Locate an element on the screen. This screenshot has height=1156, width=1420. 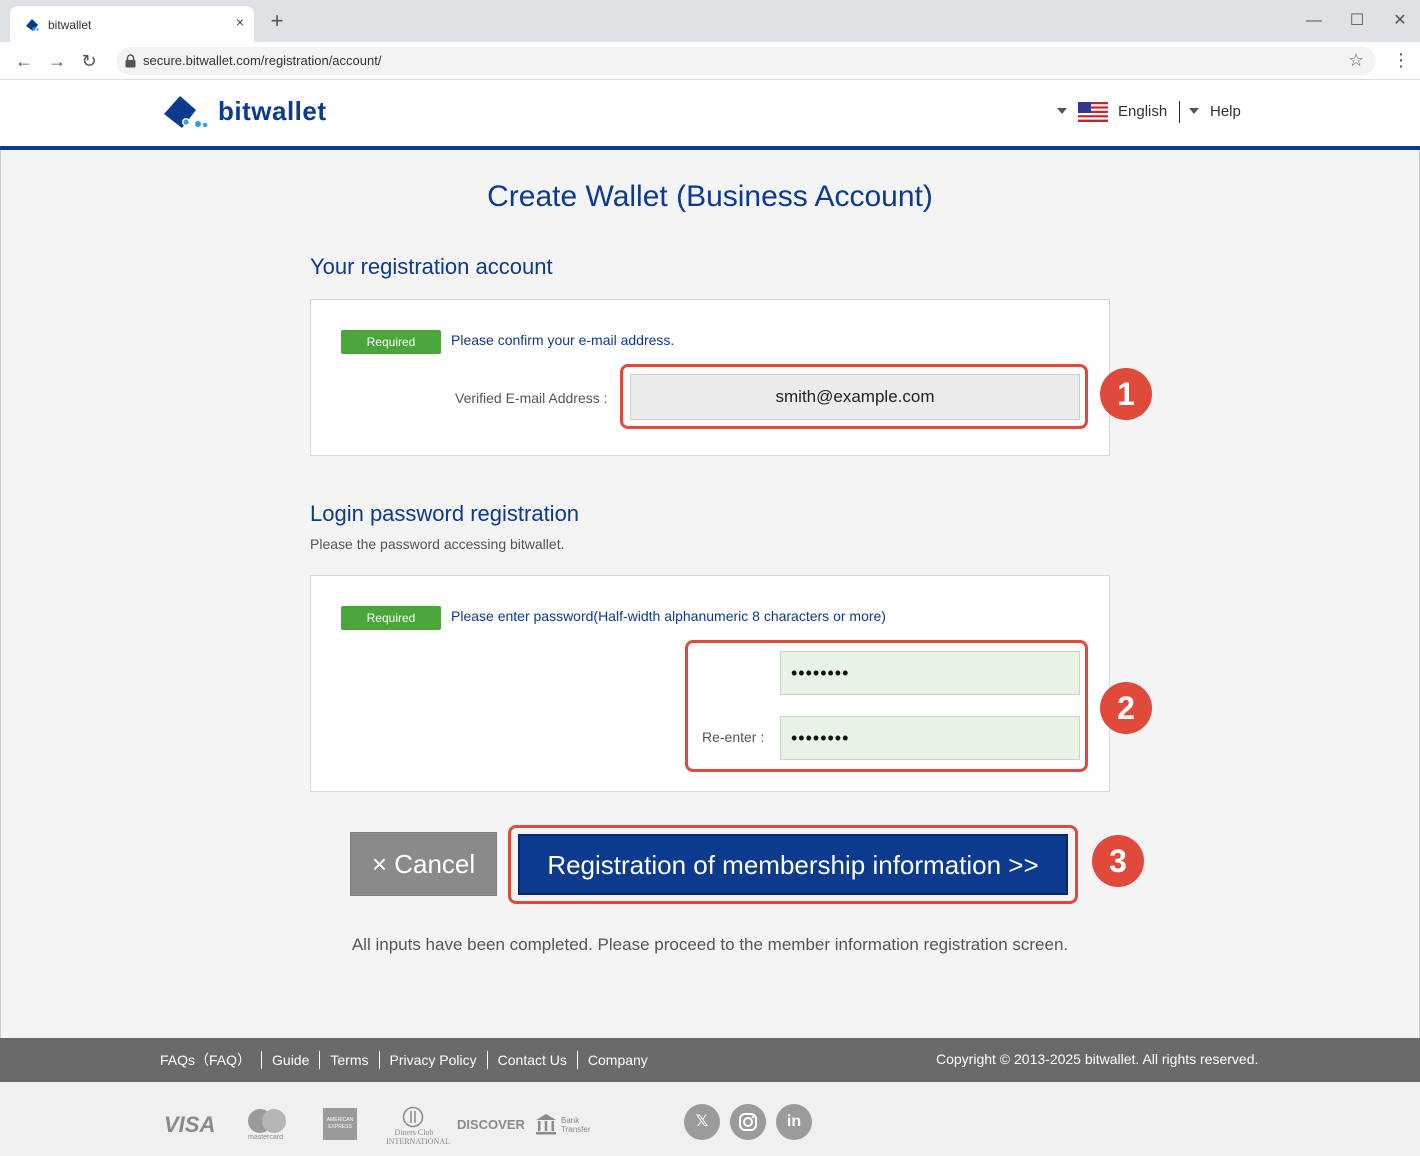
footer-link-terms: Terms is located at coordinates (350, 1060).